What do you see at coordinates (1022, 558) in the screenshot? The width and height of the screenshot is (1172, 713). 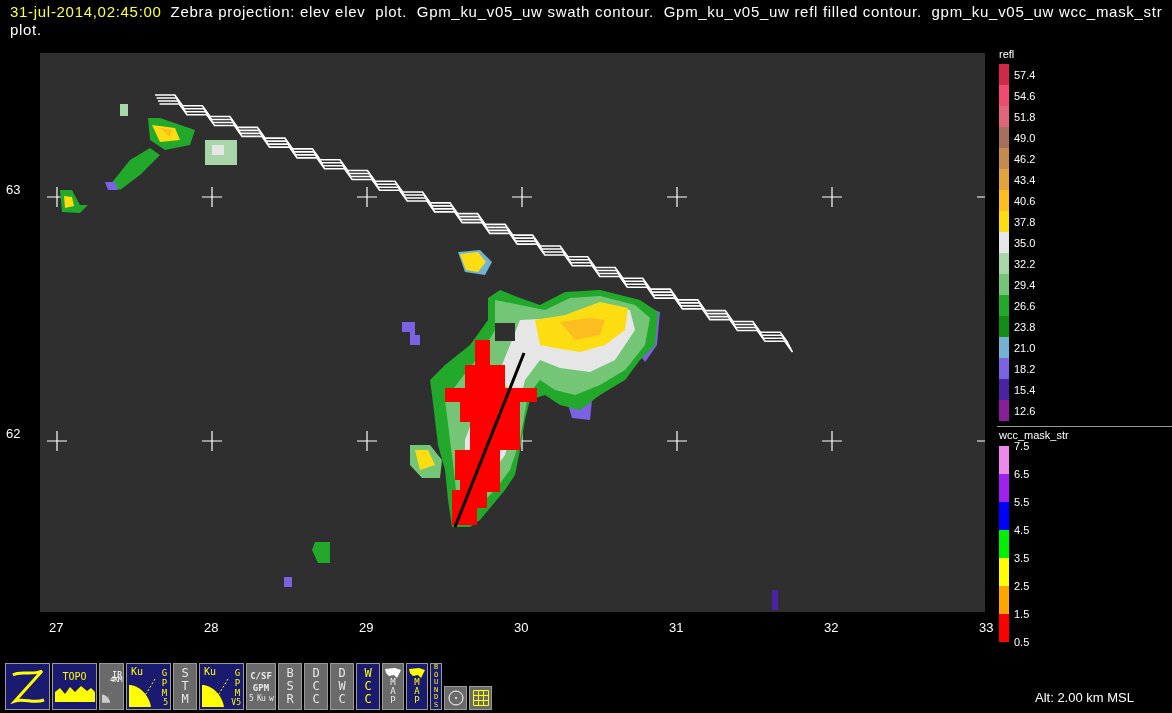 I see `legend-value: 3.5` at bounding box center [1022, 558].